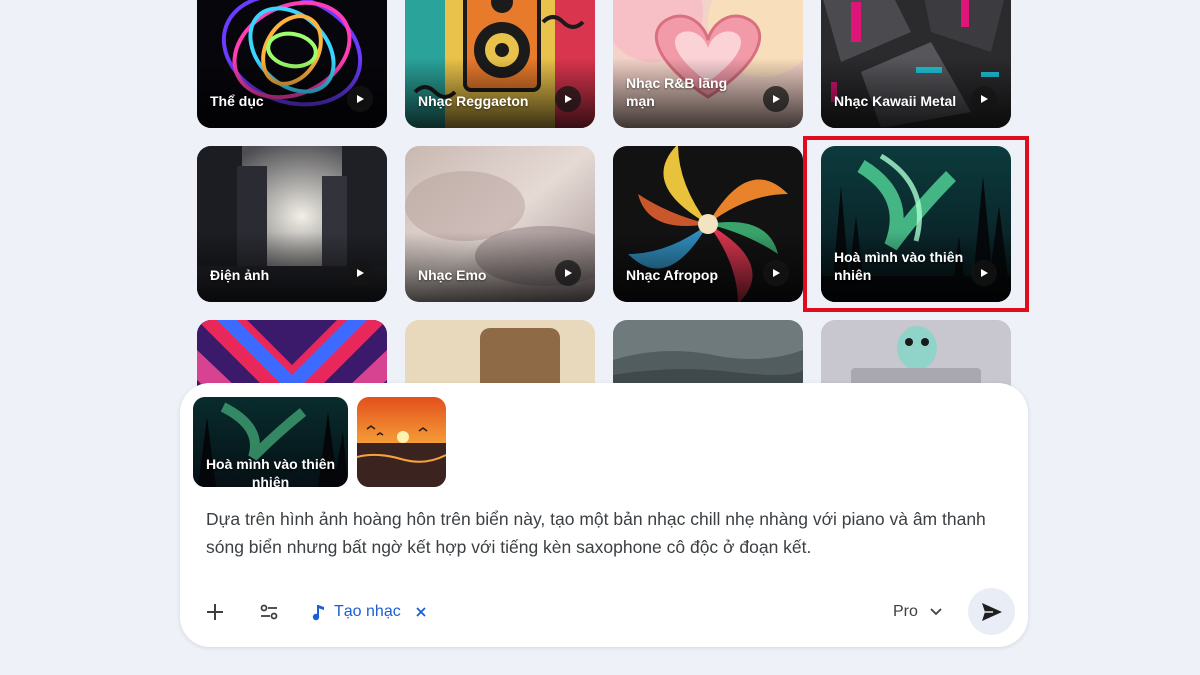 The width and height of the screenshot is (1200, 675). Describe the element at coordinates (916, 224) in the screenshot. I see `style-card-nature: Hoà mình vào thiên nhiên` at that location.